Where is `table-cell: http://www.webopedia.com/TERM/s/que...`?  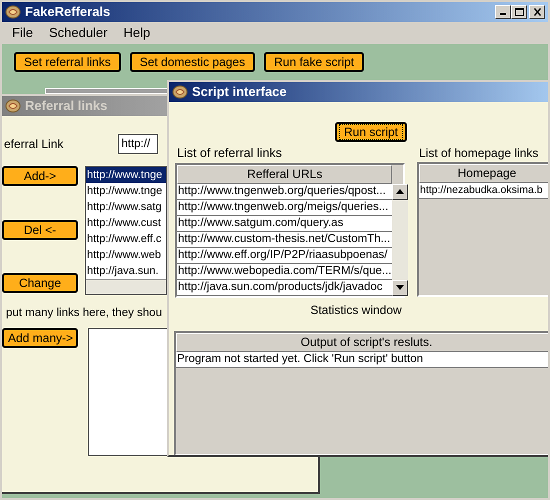
table-cell: http://www.webopedia.com/TERM/s/que... is located at coordinates (284, 272).